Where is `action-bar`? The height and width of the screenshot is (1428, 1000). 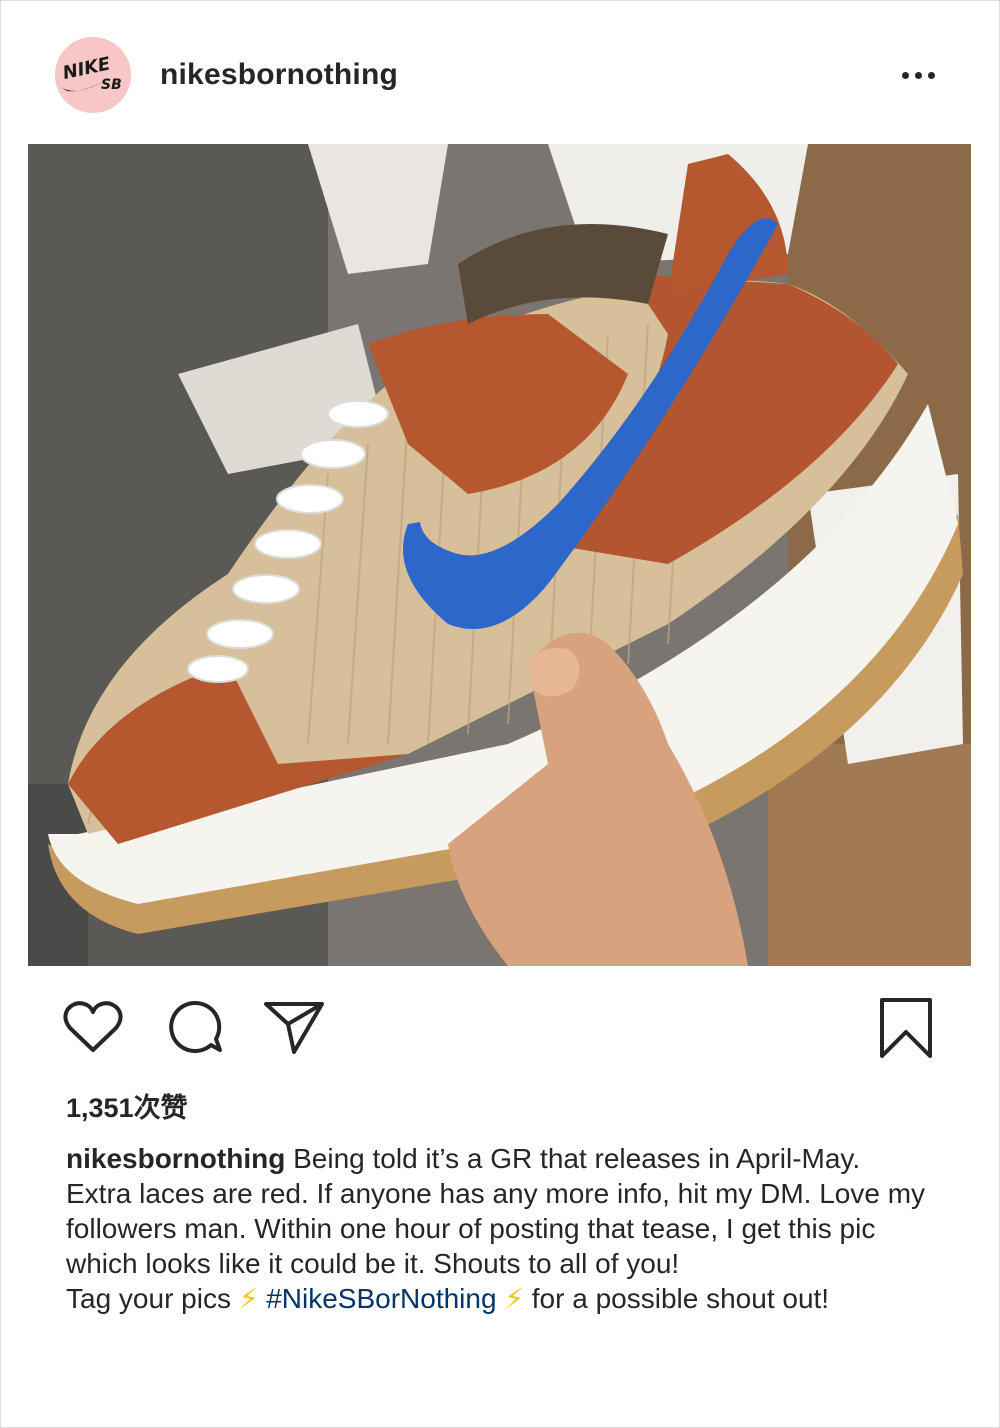 action-bar is located at coordinates (500, 1030).